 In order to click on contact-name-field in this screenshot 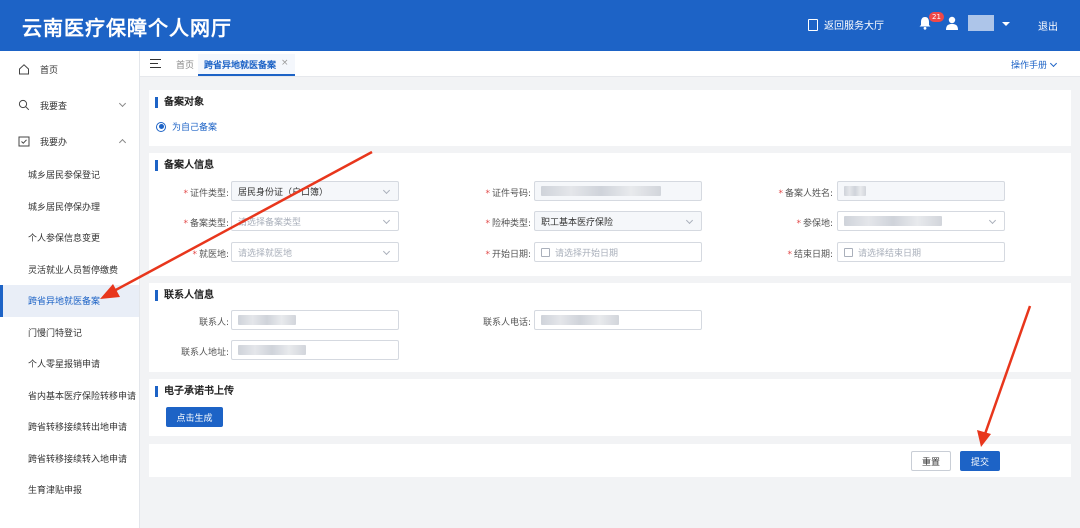, I will do `click(315, 320)`.